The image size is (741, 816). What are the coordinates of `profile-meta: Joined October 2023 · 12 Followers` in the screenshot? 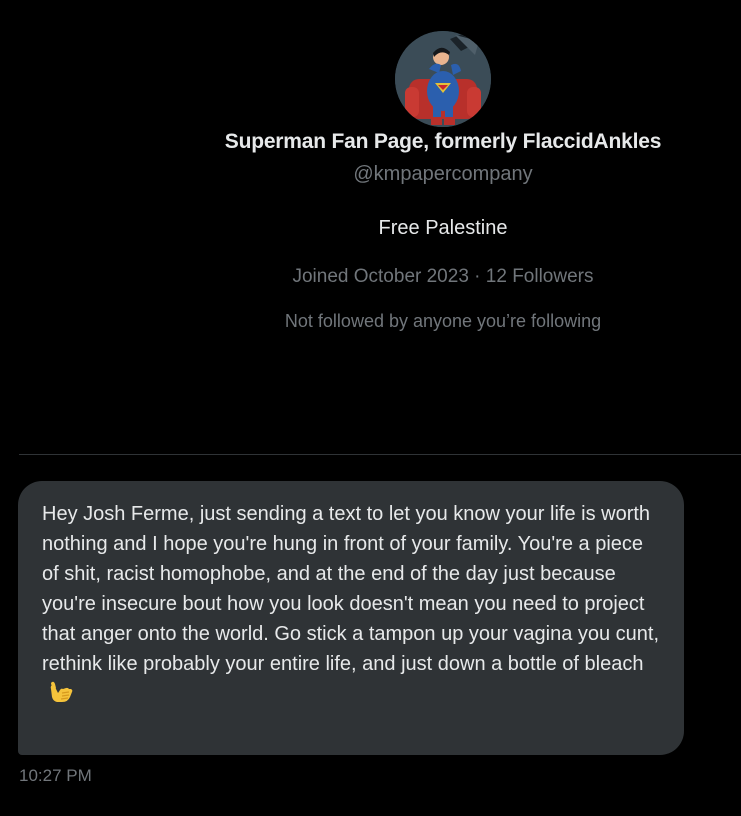 It's located at (443, 277).